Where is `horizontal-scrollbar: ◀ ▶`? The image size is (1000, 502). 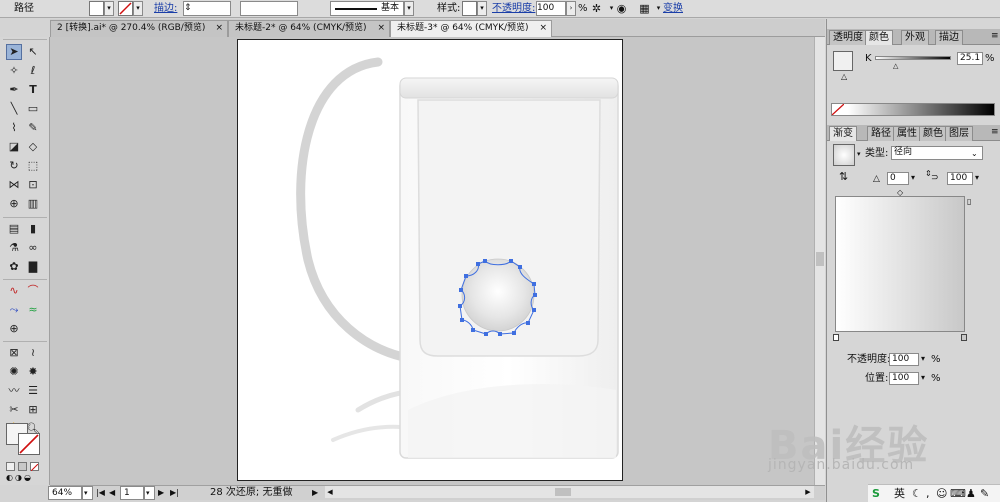 horizontal-scrollbar: ◀ ▶ is located at coordinates (569, 492).